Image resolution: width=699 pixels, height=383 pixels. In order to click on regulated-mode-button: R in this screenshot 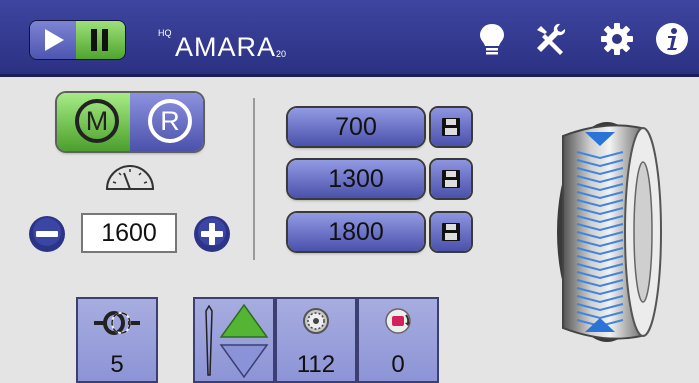, I will do `click(166, 122)`.